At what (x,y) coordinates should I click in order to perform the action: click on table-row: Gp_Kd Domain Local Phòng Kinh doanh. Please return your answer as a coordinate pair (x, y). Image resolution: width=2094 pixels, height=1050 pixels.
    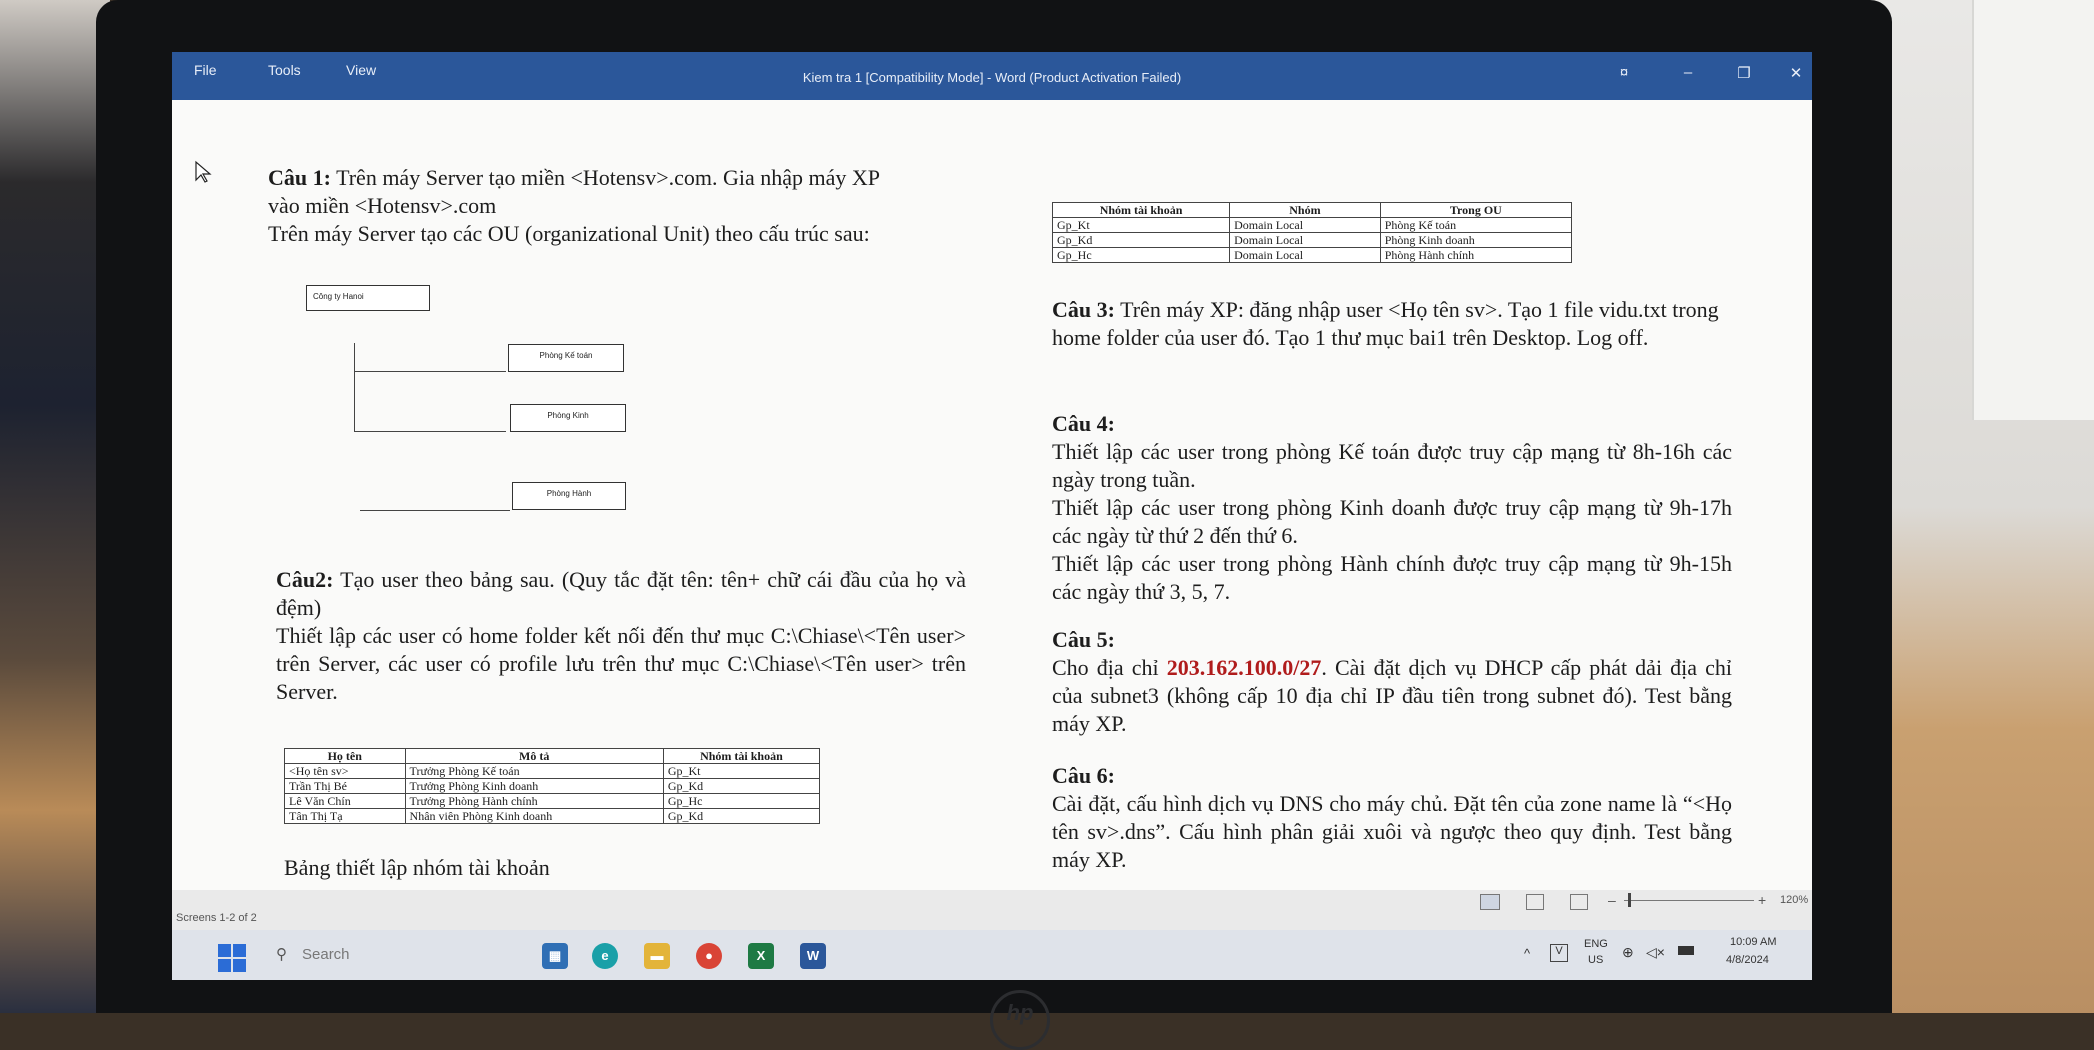
    Looking at the image, I should click on (1312, 240).